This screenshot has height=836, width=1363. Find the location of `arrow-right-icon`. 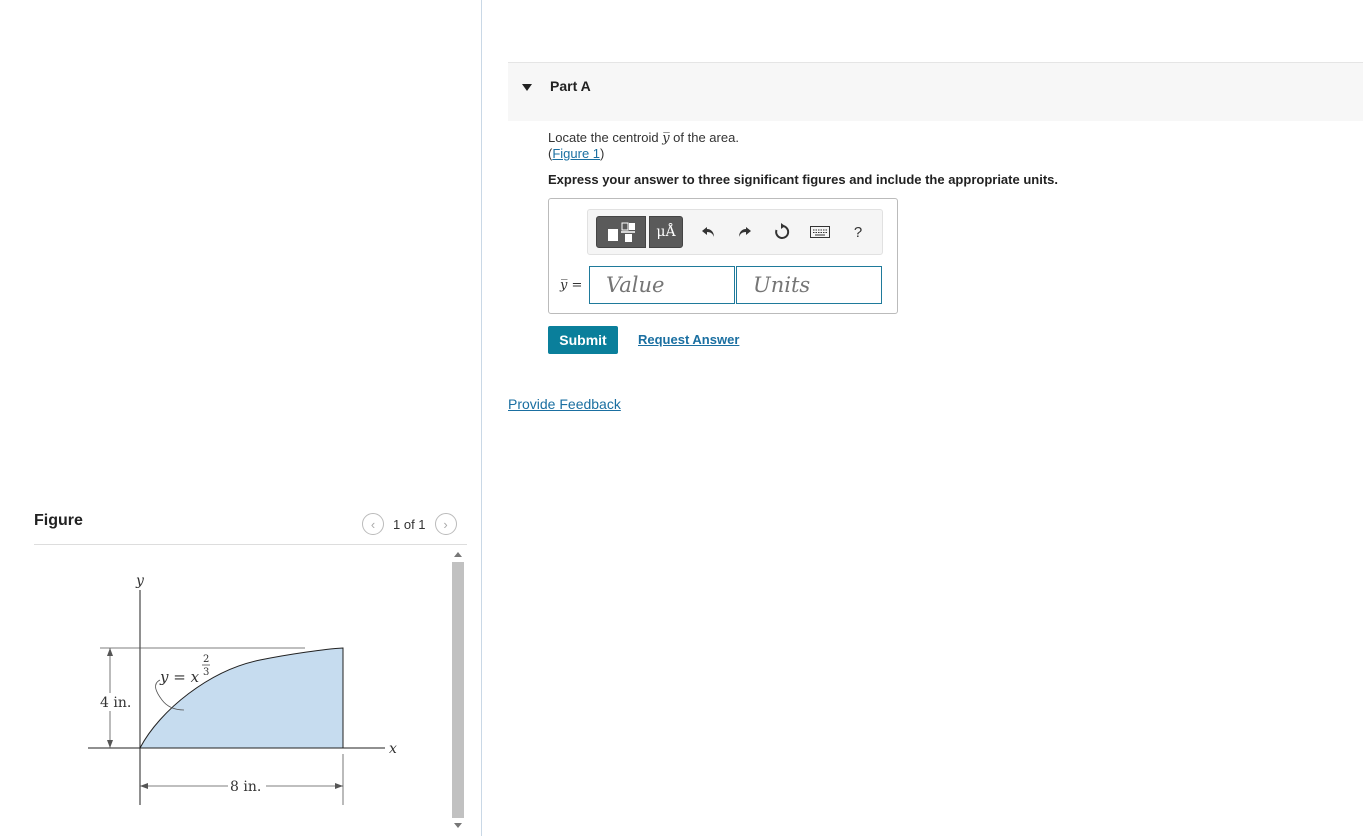

arrow-right-icon is located at coordinates (339, 786).